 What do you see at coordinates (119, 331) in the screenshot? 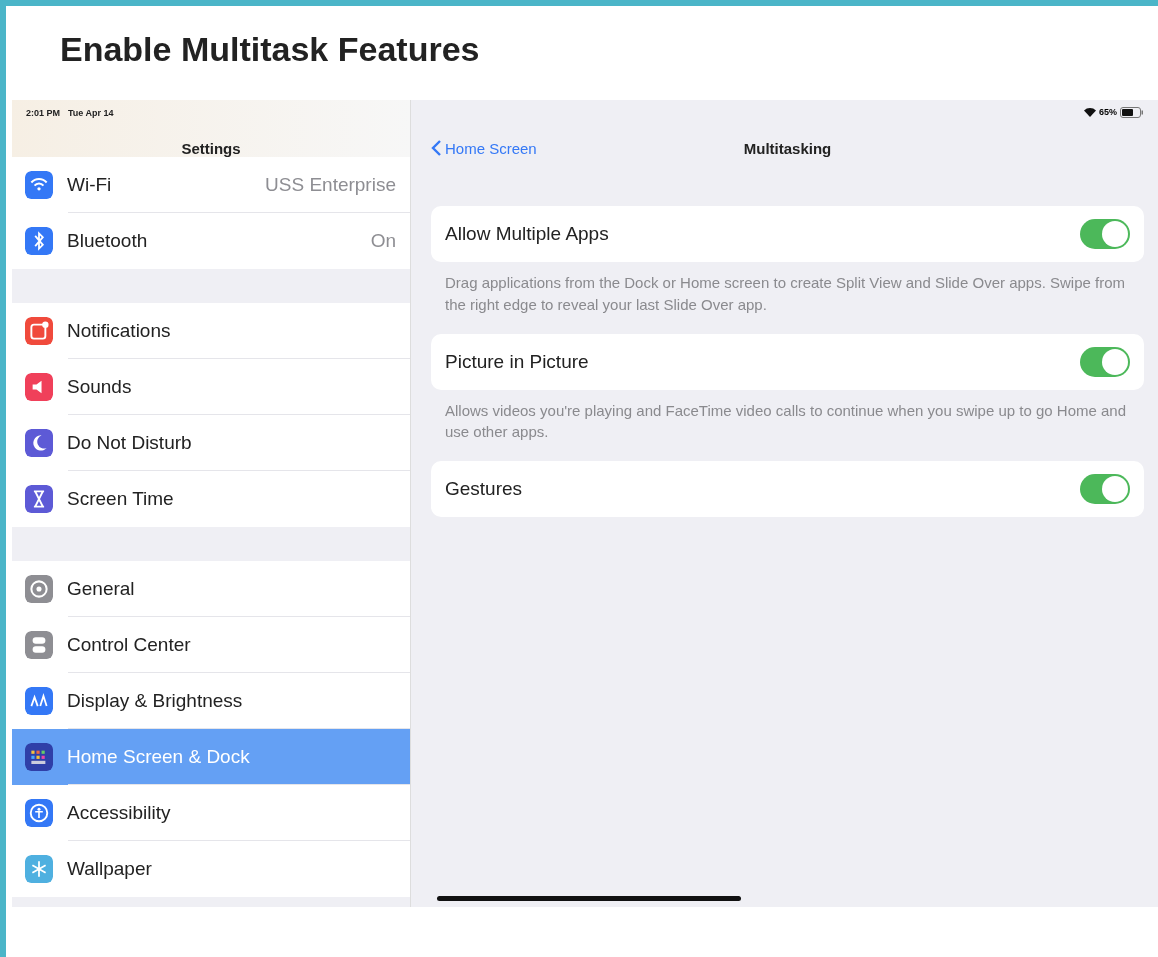
I see `item-label: Notifications` at bounding box center [119, 331].